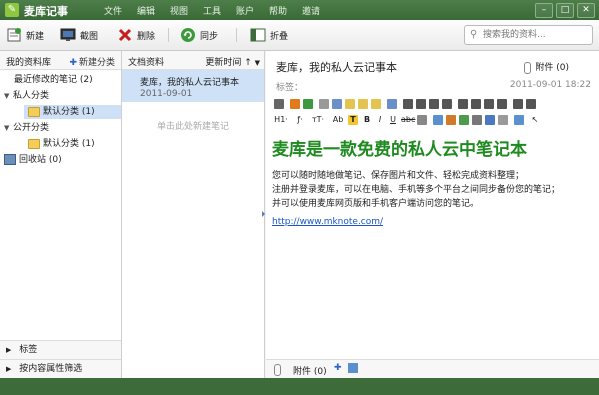 The height and width of the screenshot is (395, 599). I want to click on tree-private-group: ▼ 私人分类, so click(60, 96).